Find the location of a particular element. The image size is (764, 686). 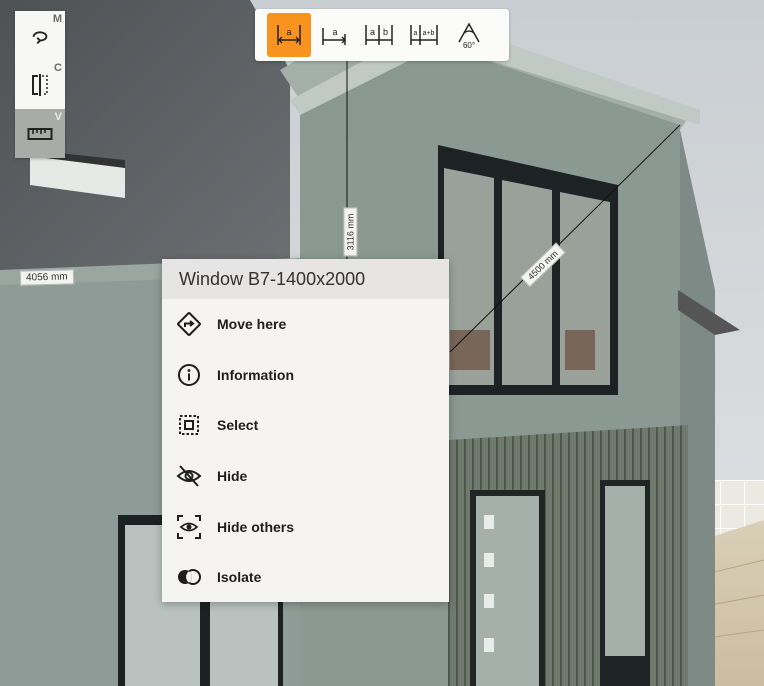

info-icon is located at coordinates (189, 375).